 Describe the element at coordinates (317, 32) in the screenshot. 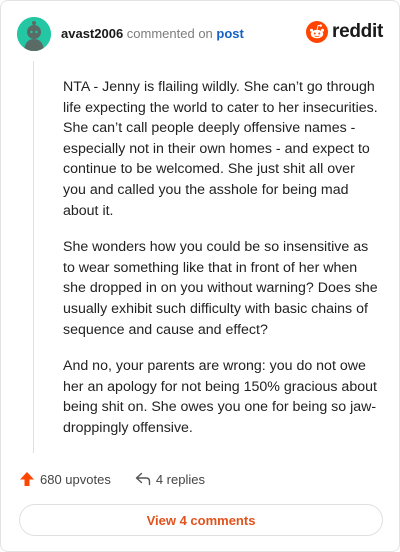

I see `reddit-logo-icon` at that location.